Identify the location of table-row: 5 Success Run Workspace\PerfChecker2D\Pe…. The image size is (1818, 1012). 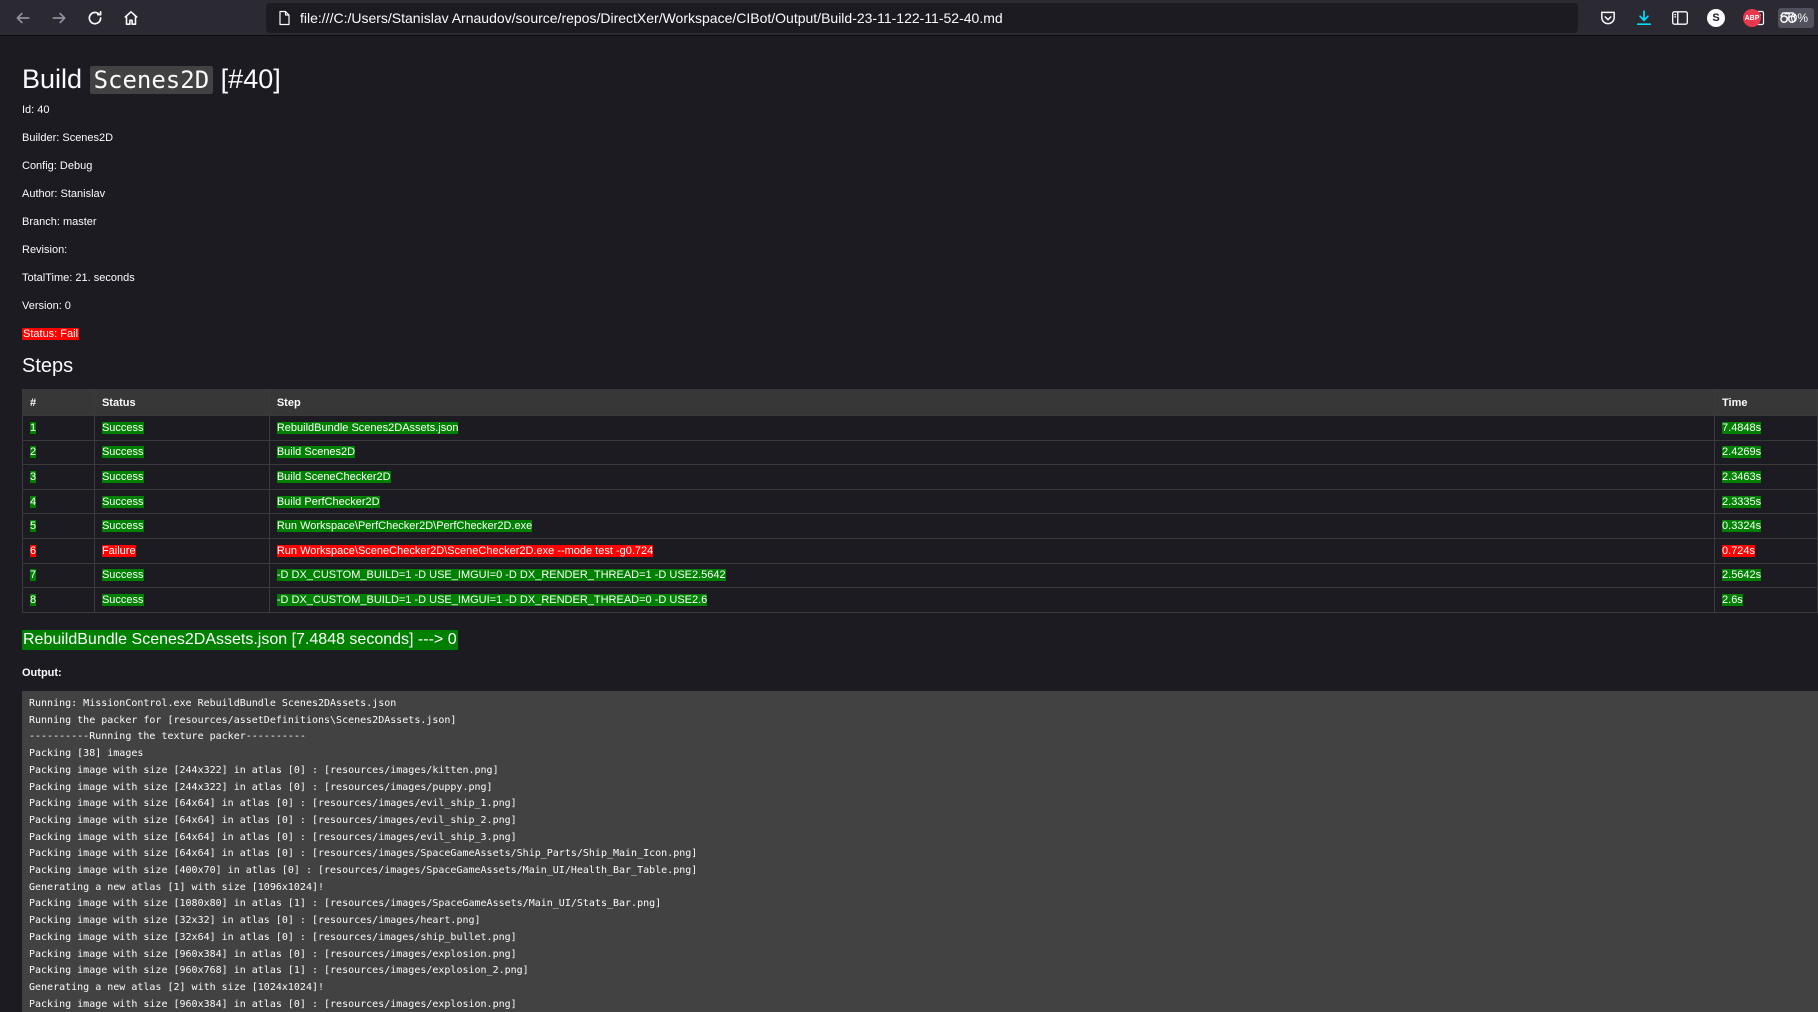
(920, 526).